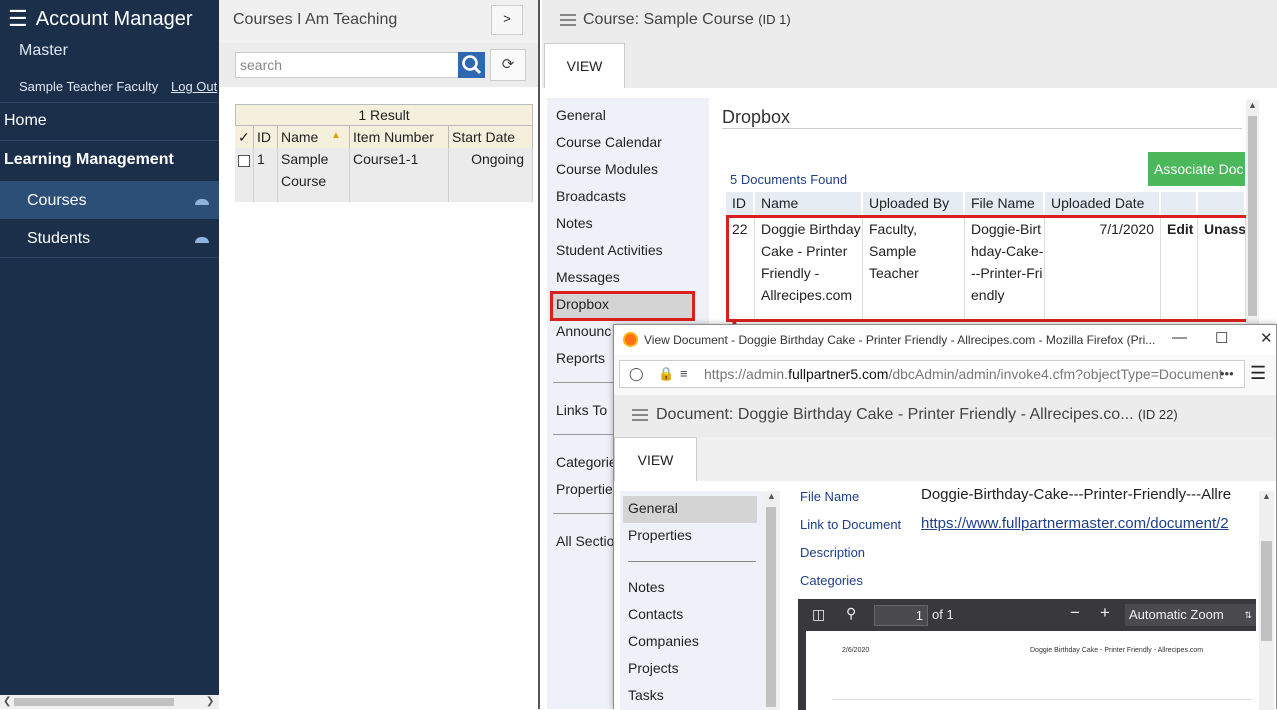 The width and height of the screenshot is (1277, 710). I want to click on associate-document-button: Associate Doc, so click(1196, 169).